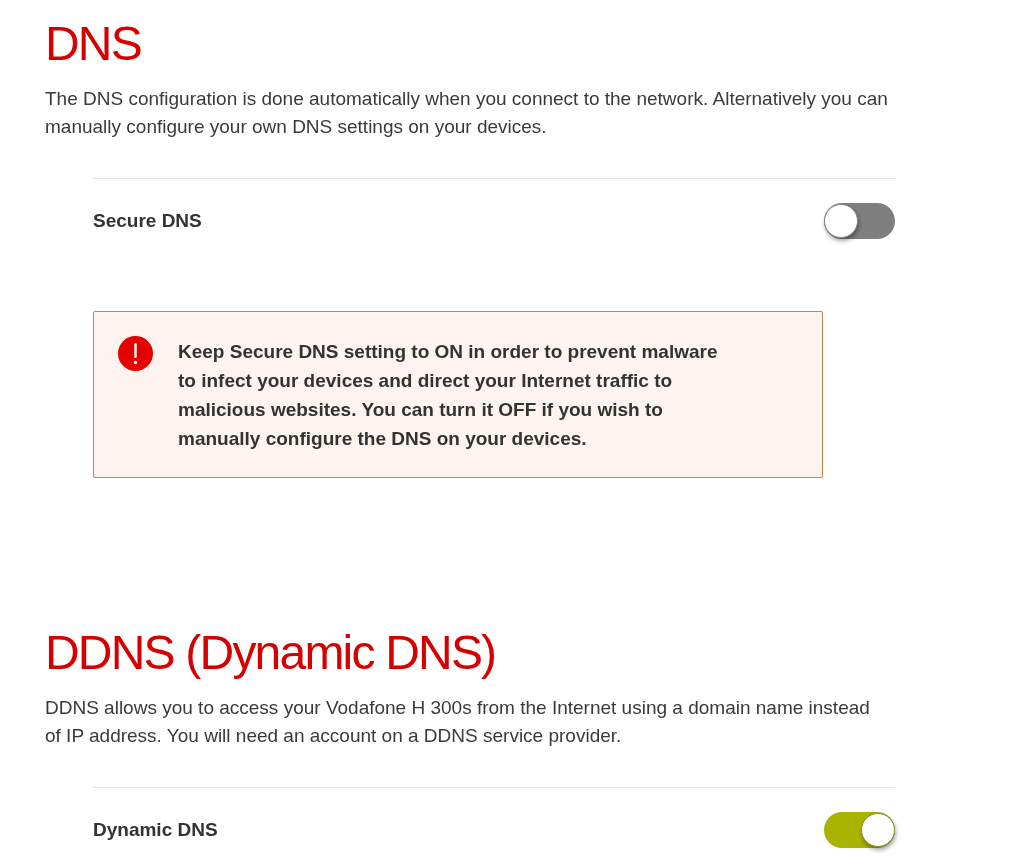  Describe the element at coordinates (93, 44) in the screenshot. I see `section-heading: DNS` at that location.